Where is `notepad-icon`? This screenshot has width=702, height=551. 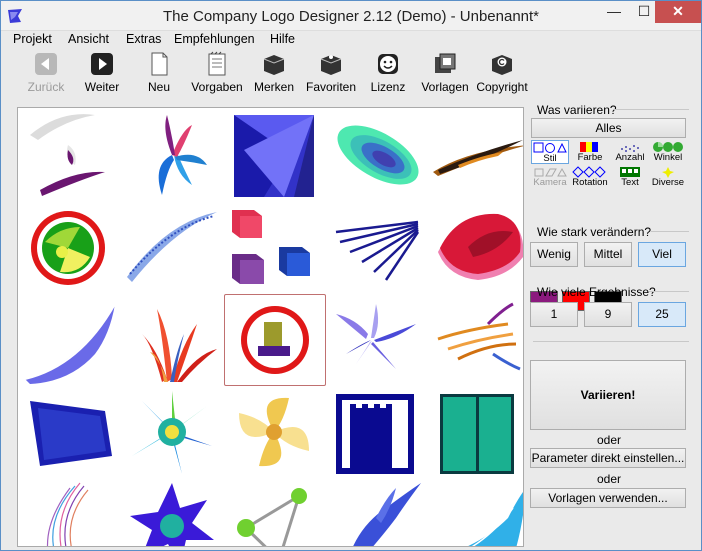
notepad-icon is located at coordinates (217, 63).